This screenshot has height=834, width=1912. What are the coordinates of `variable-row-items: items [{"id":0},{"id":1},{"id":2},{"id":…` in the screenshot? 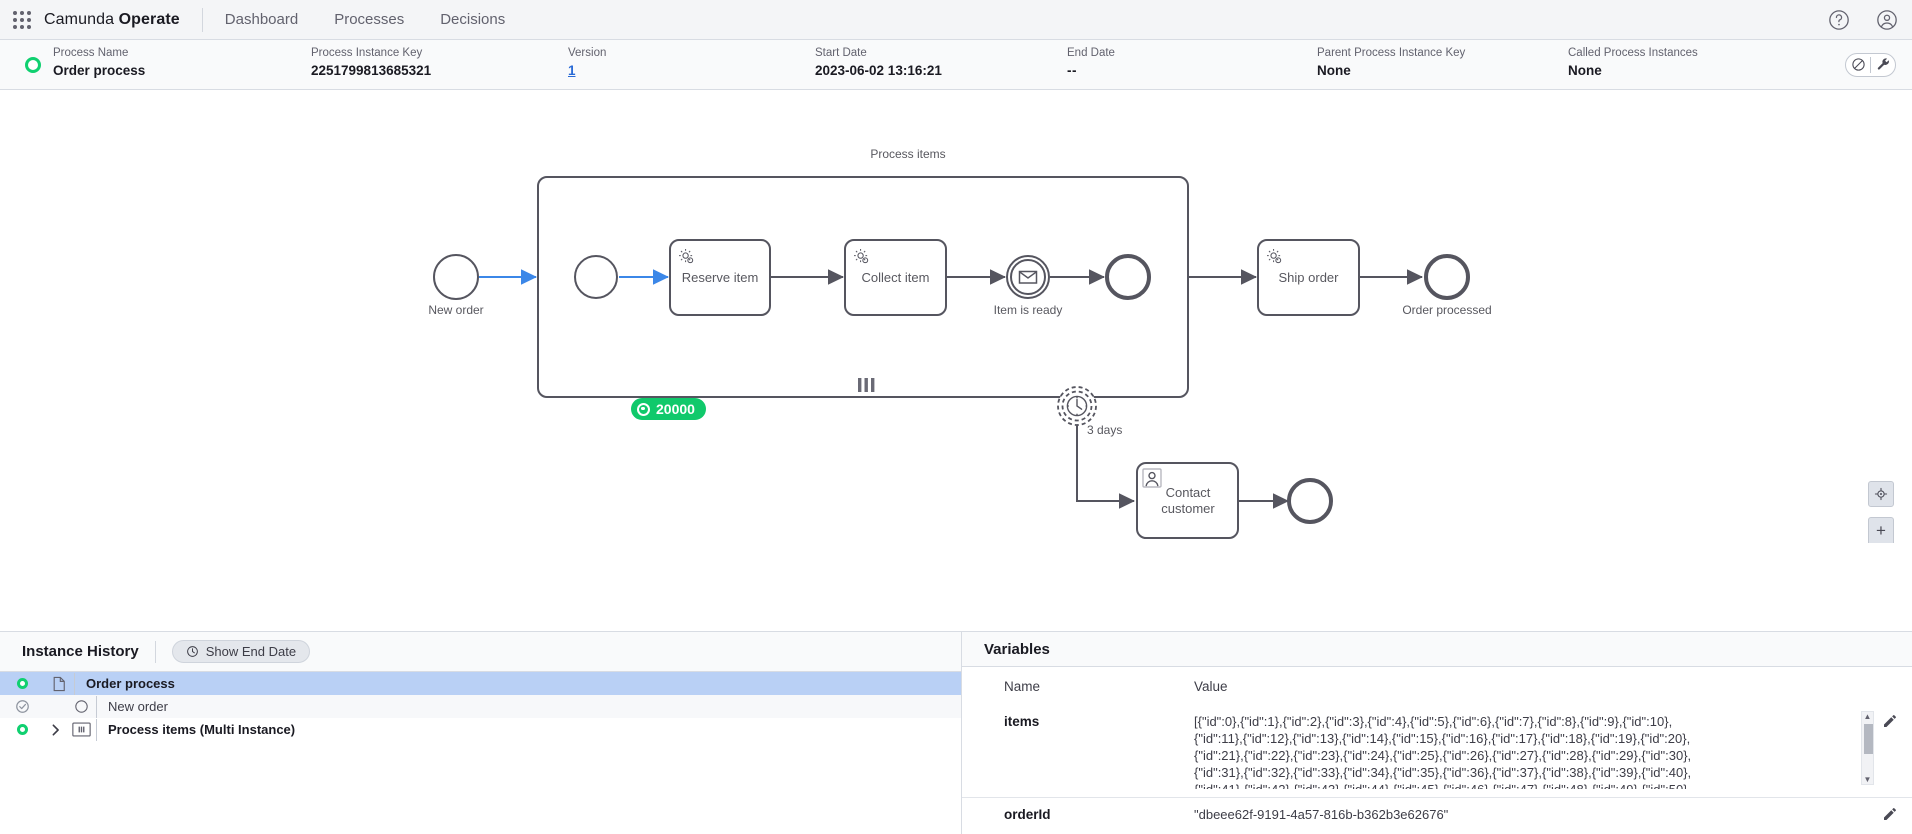 It's located at (1437, 751).